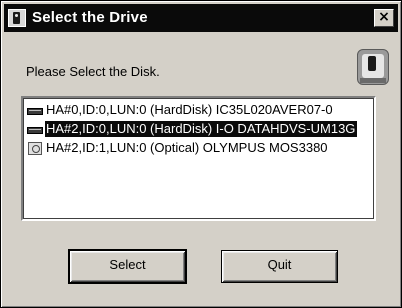 The image size is (402, 308). What do you see at coordinates (93, 71) in the screenshot?
I see `prompt-label: Please Select the Disk.` at bounding box center [93, 71].